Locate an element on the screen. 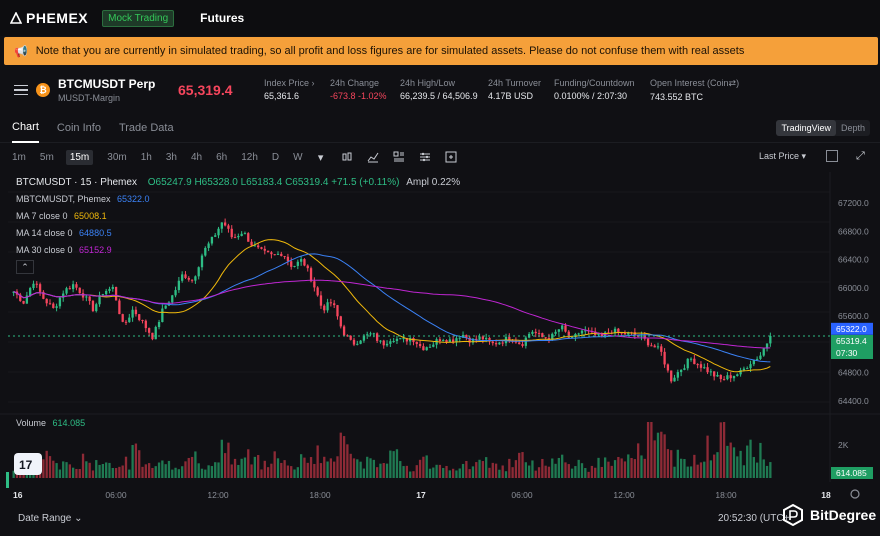 This screenshot has width=880, height=536. interval-W: W is located at coordinates (297, 157).